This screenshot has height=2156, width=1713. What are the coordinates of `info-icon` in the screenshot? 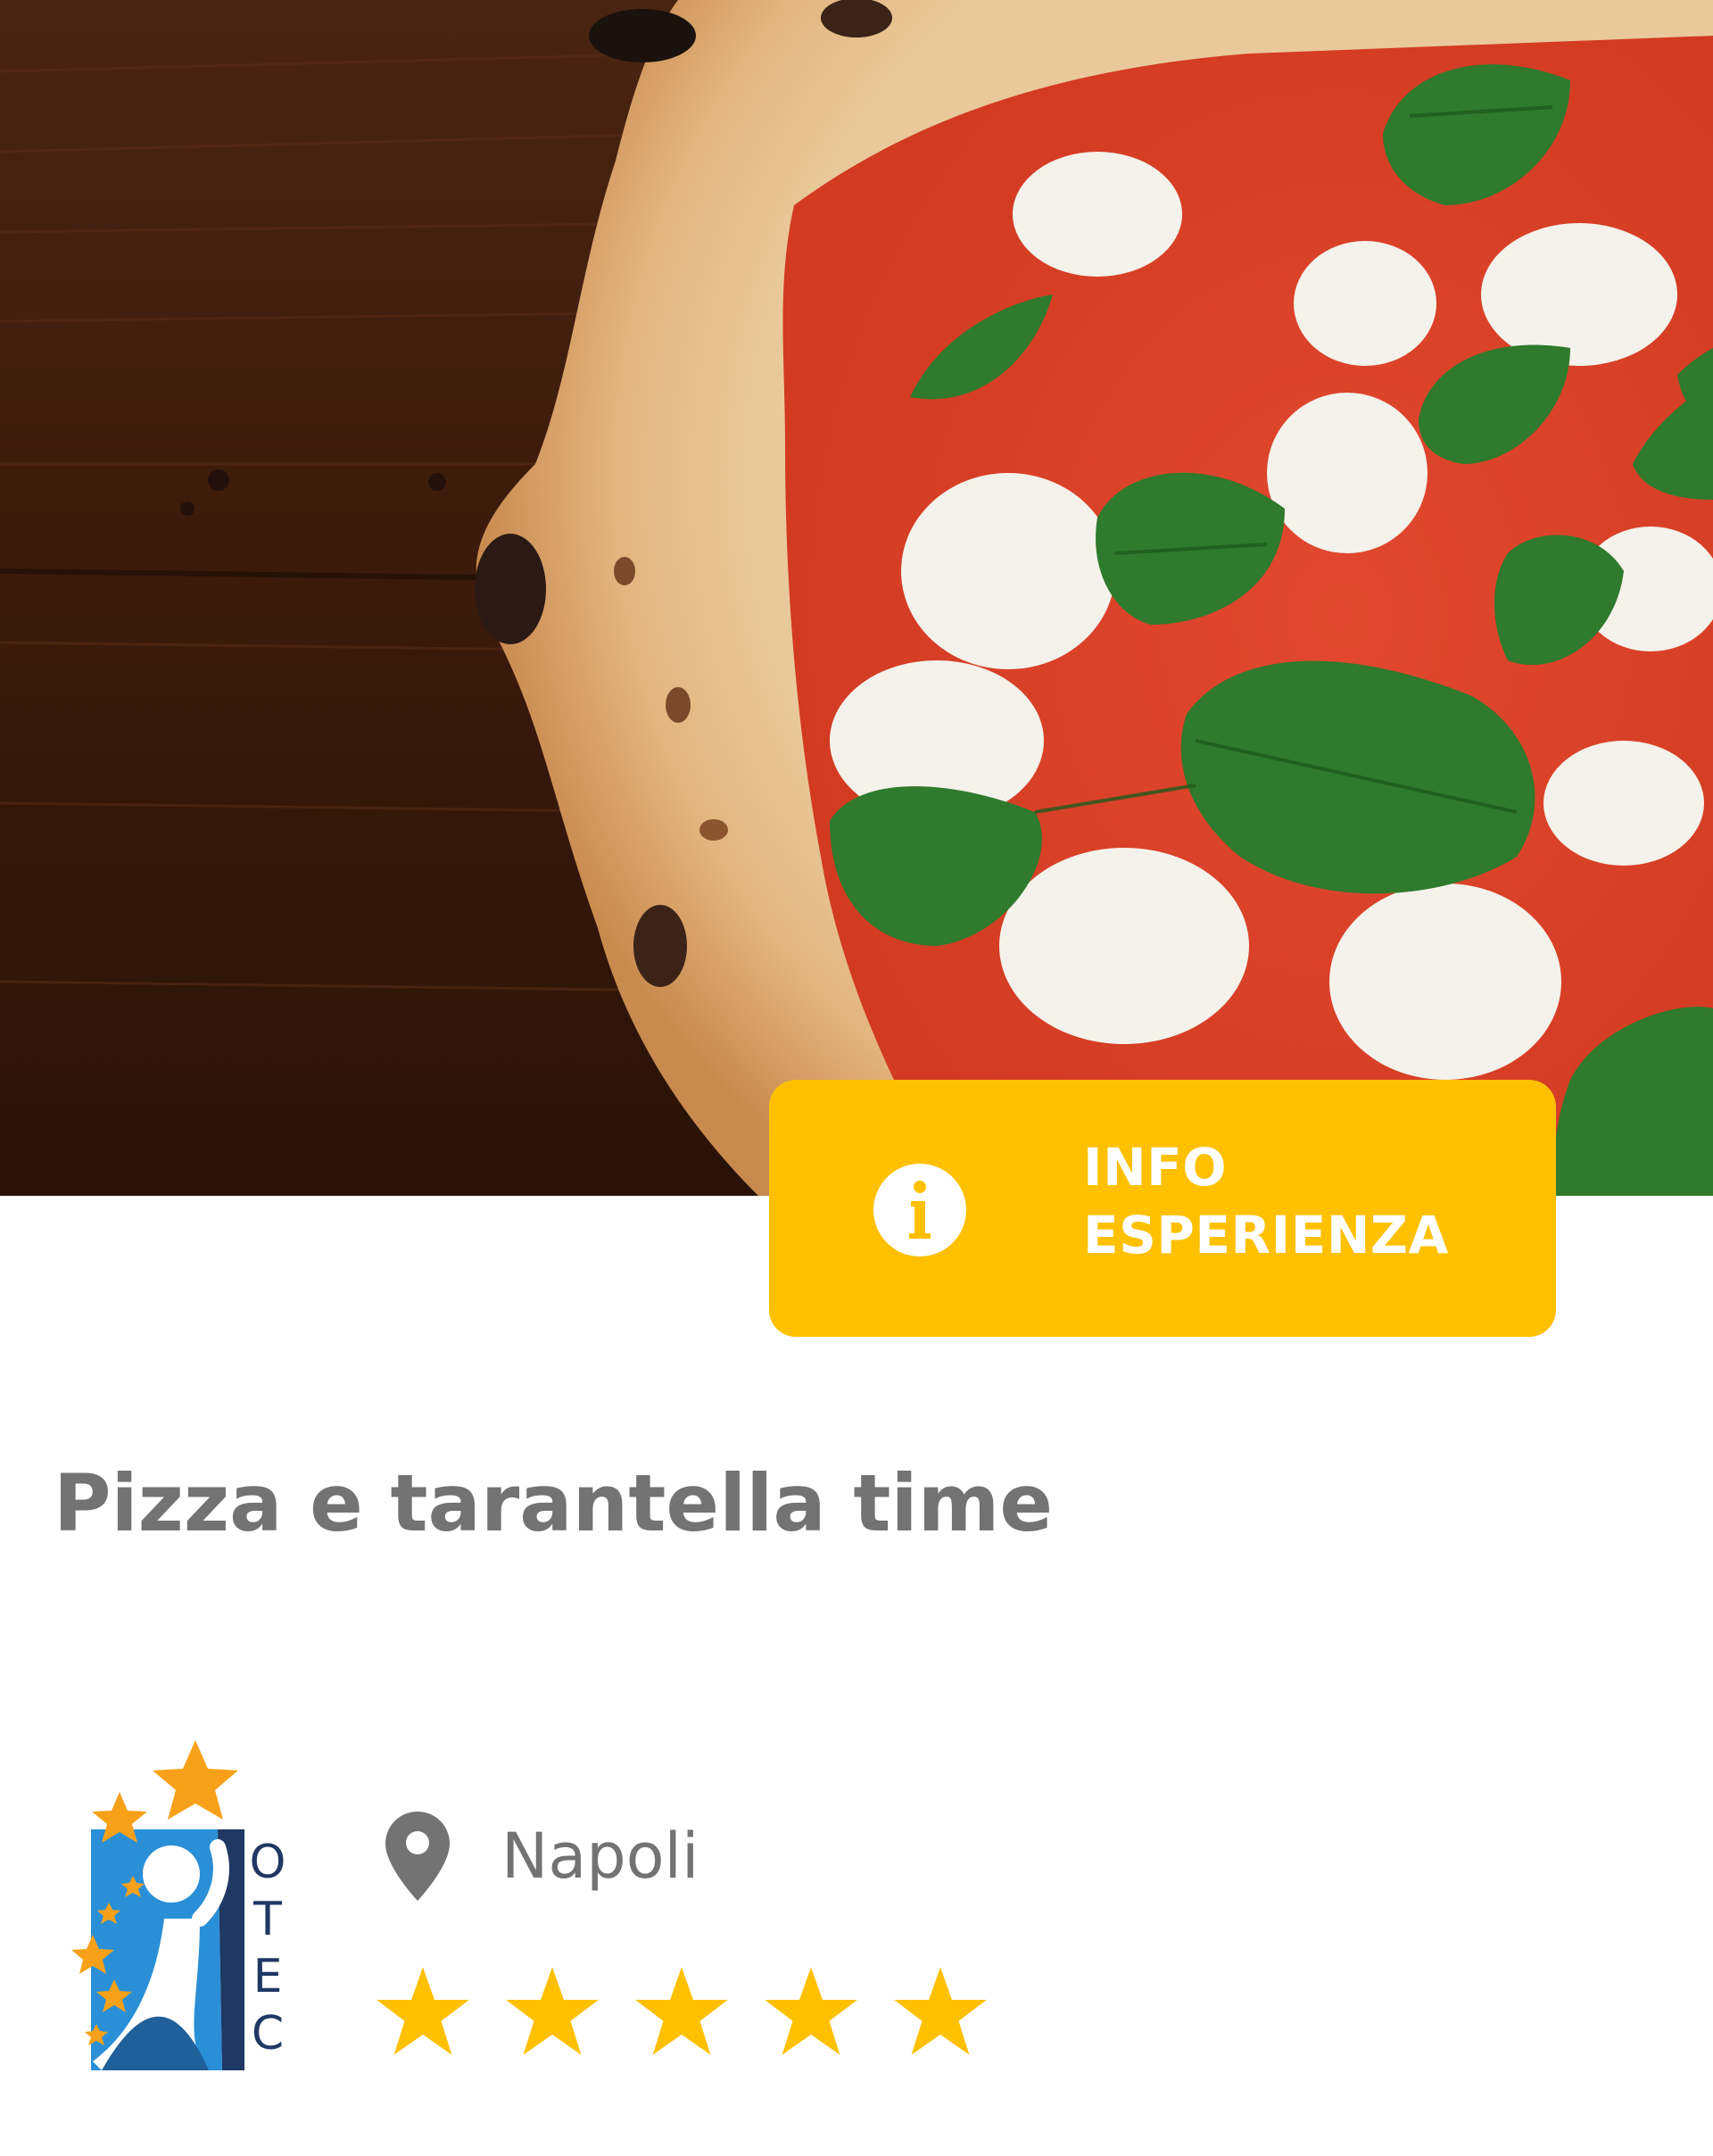 It's located at (919, 1210).